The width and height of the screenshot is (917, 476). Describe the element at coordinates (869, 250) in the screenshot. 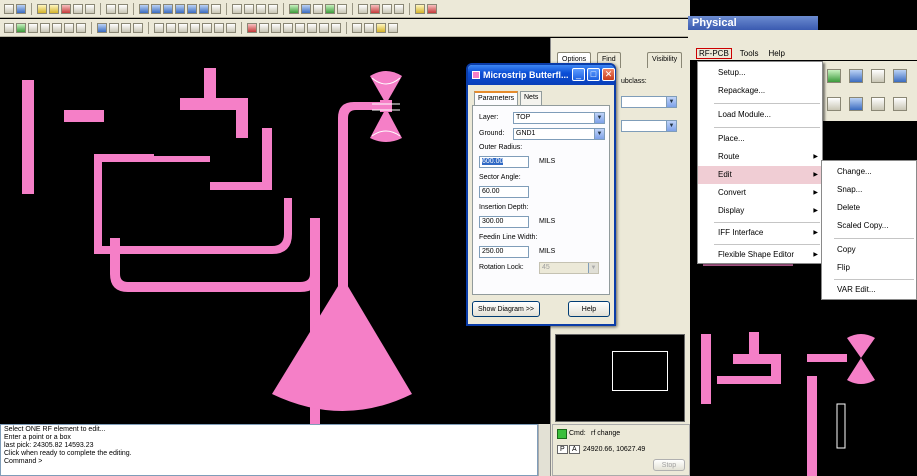

I see `submenu-item-copy: Copy` at that location.